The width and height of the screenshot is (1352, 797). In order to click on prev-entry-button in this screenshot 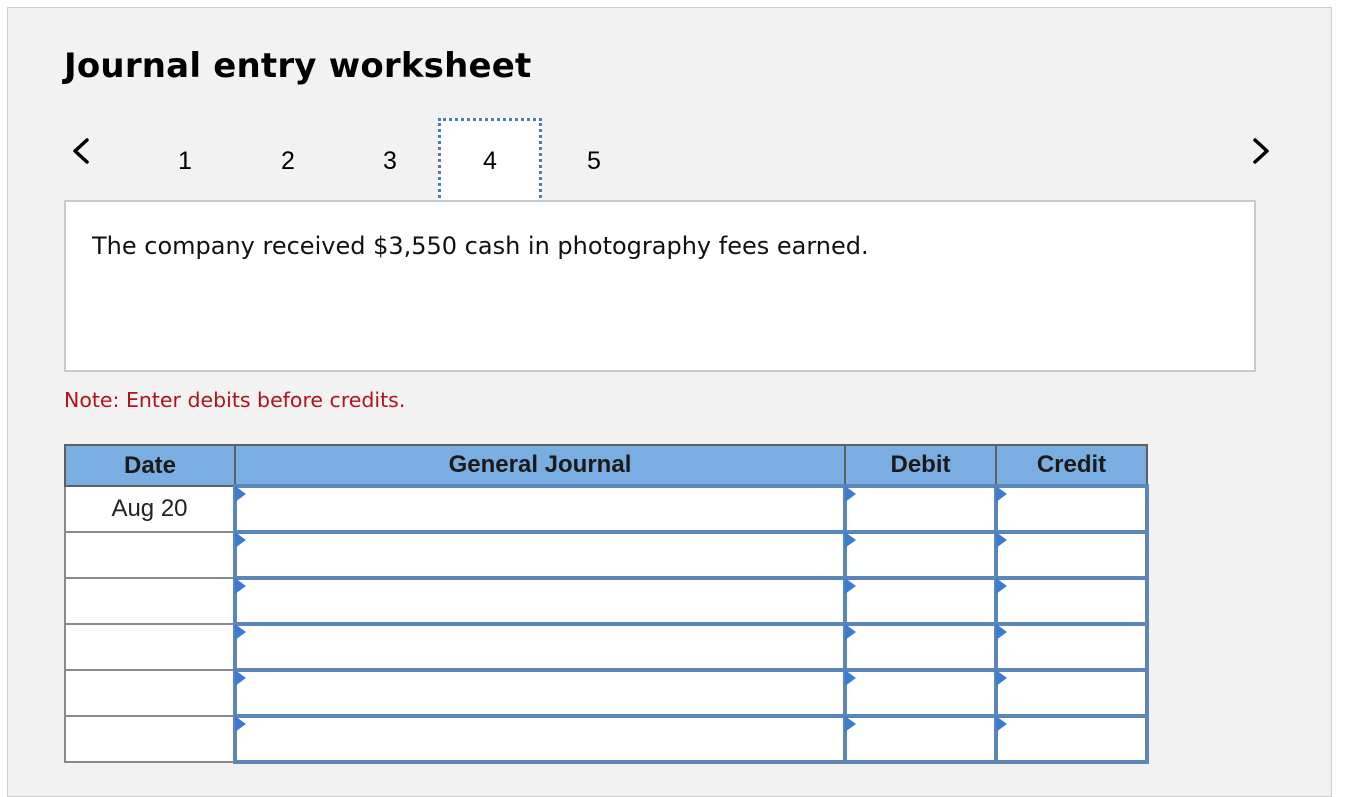, I will do `click(81, 151)`.